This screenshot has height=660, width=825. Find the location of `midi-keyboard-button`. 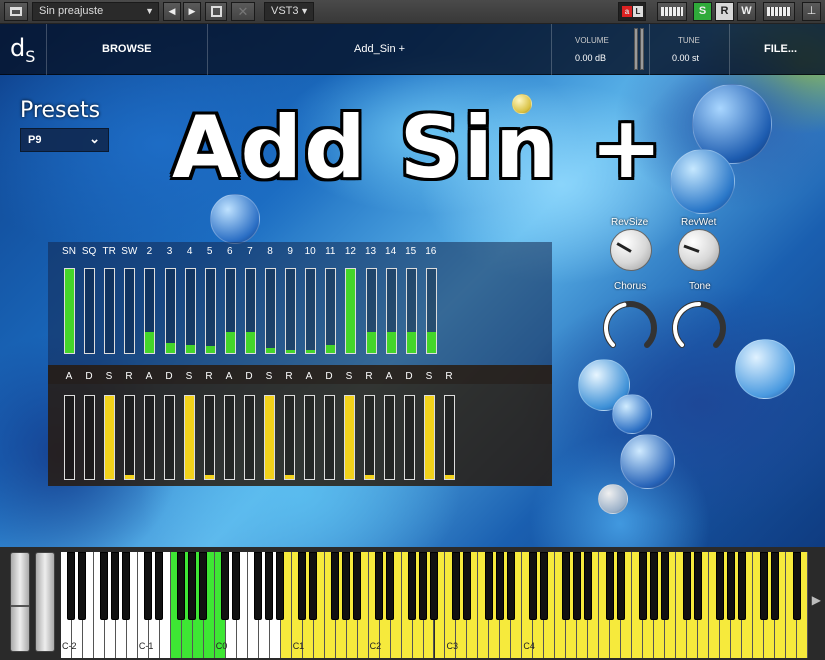

midi-keyboard-button is located at coordinates (779, 11).